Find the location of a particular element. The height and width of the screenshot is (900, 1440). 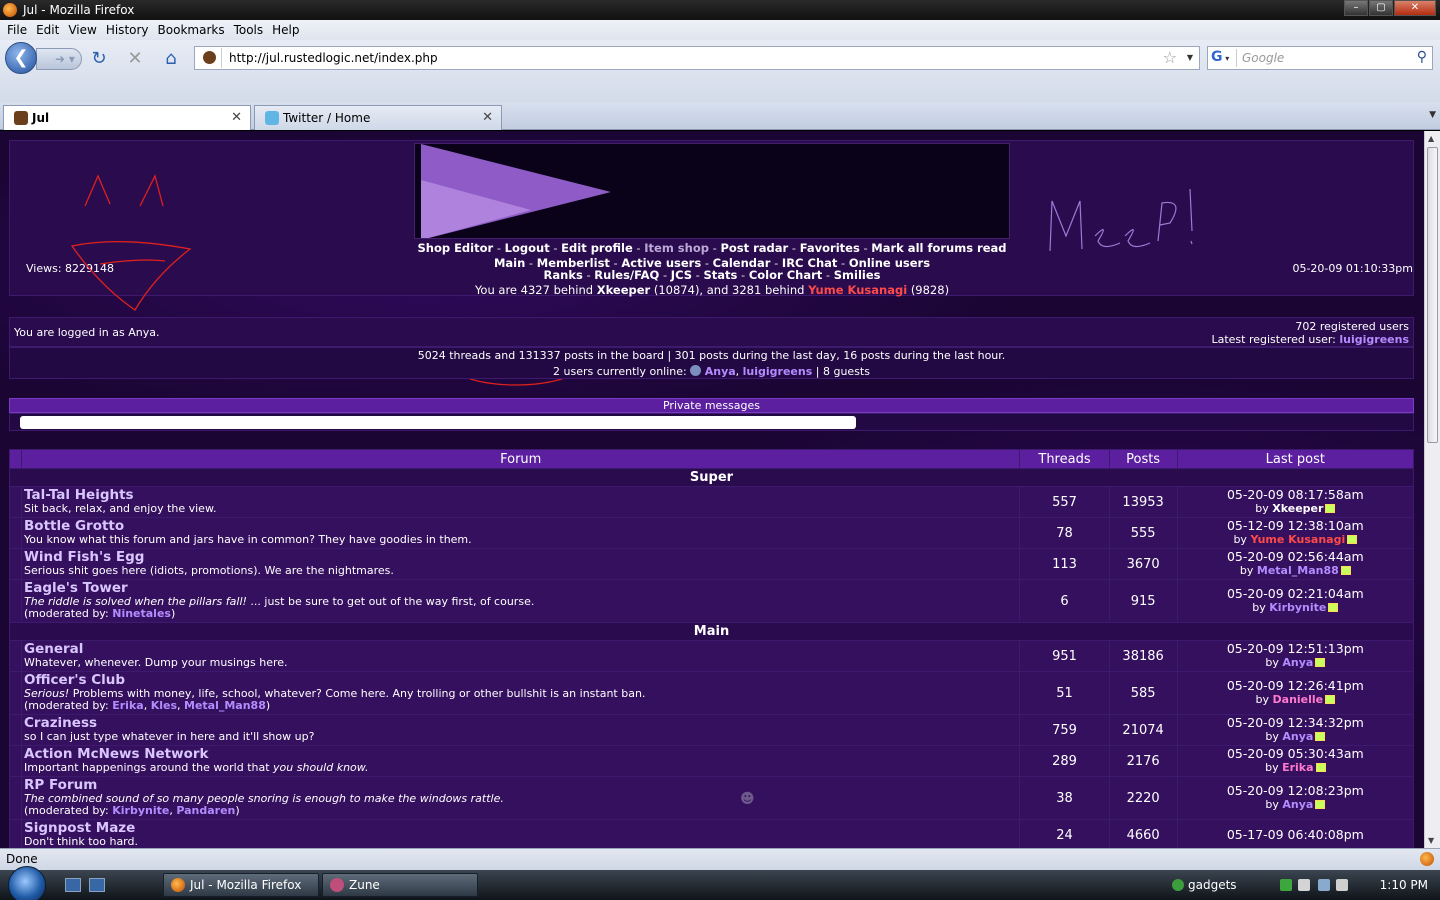

minimize-button: – is located at coordinates (1356, 8).